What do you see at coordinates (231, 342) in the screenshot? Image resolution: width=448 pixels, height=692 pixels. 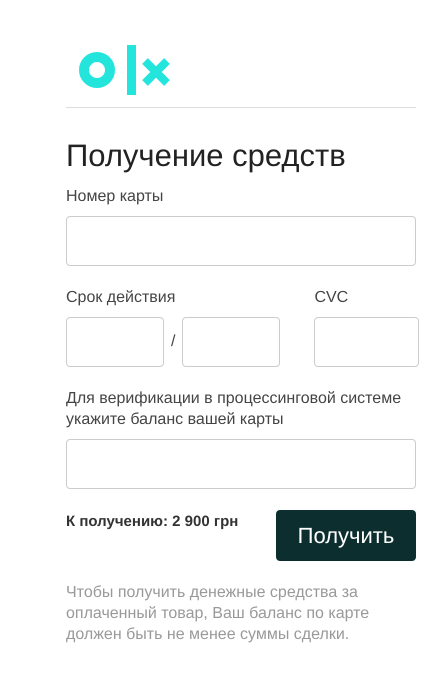 I see `year-field` at bounding box center [231, 342].